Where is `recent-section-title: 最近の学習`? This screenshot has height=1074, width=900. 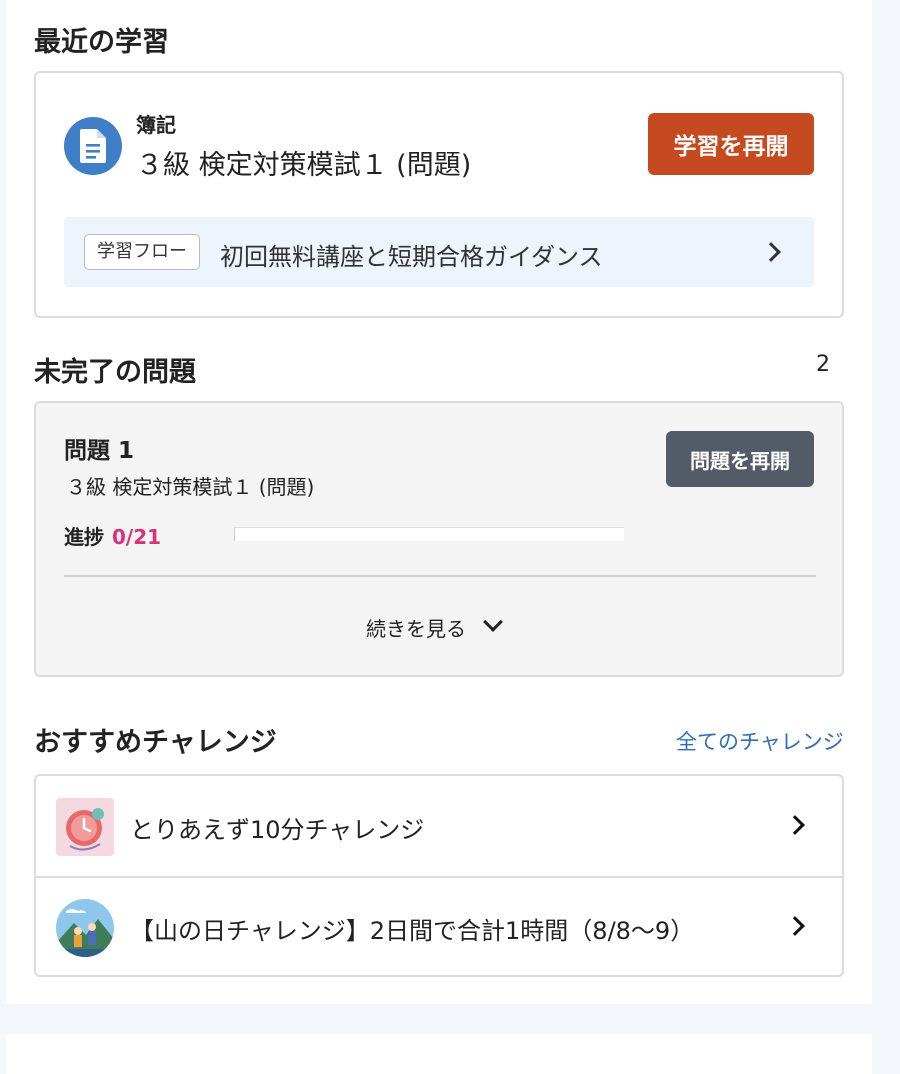
recent-section-title: 最近の学習 is located at coordinates (101, 42).